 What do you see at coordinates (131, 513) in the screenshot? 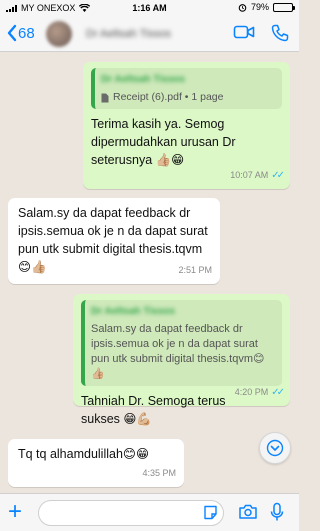
I see `message-input` at bounding box center [131, 513].